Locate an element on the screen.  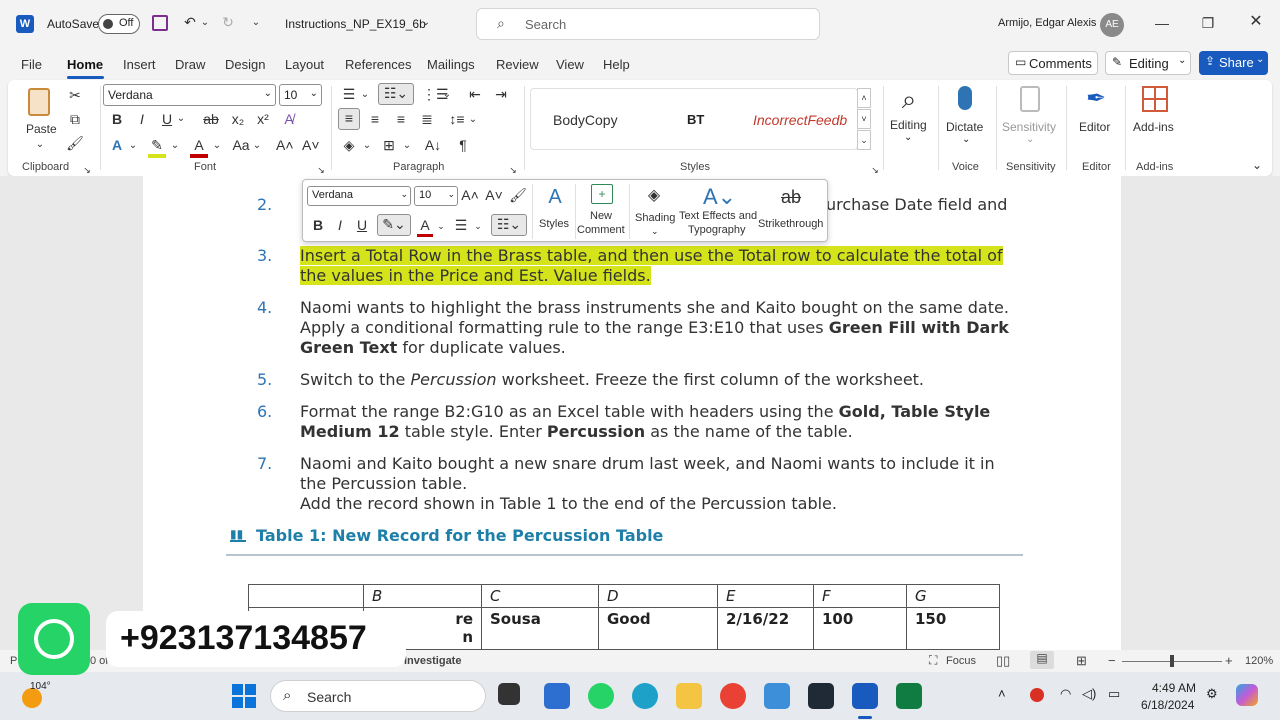
comments-button: ▭ Comments is located at coordinates (1053, 63).